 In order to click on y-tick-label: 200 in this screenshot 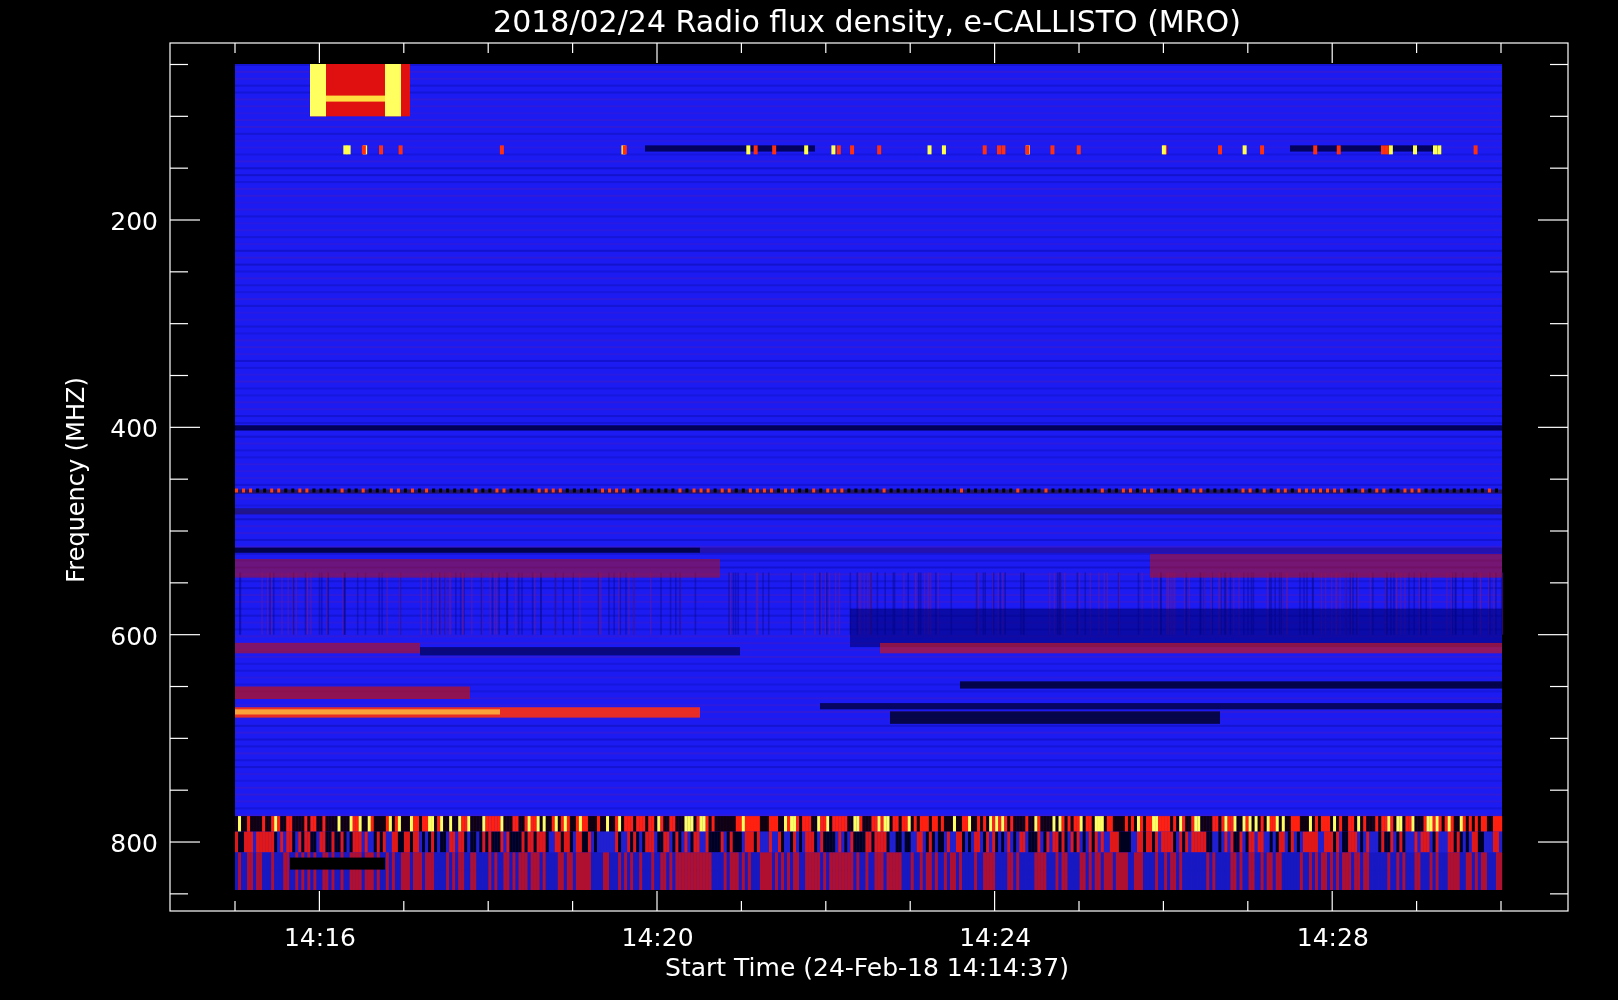, I will do `click(134, 221)`.